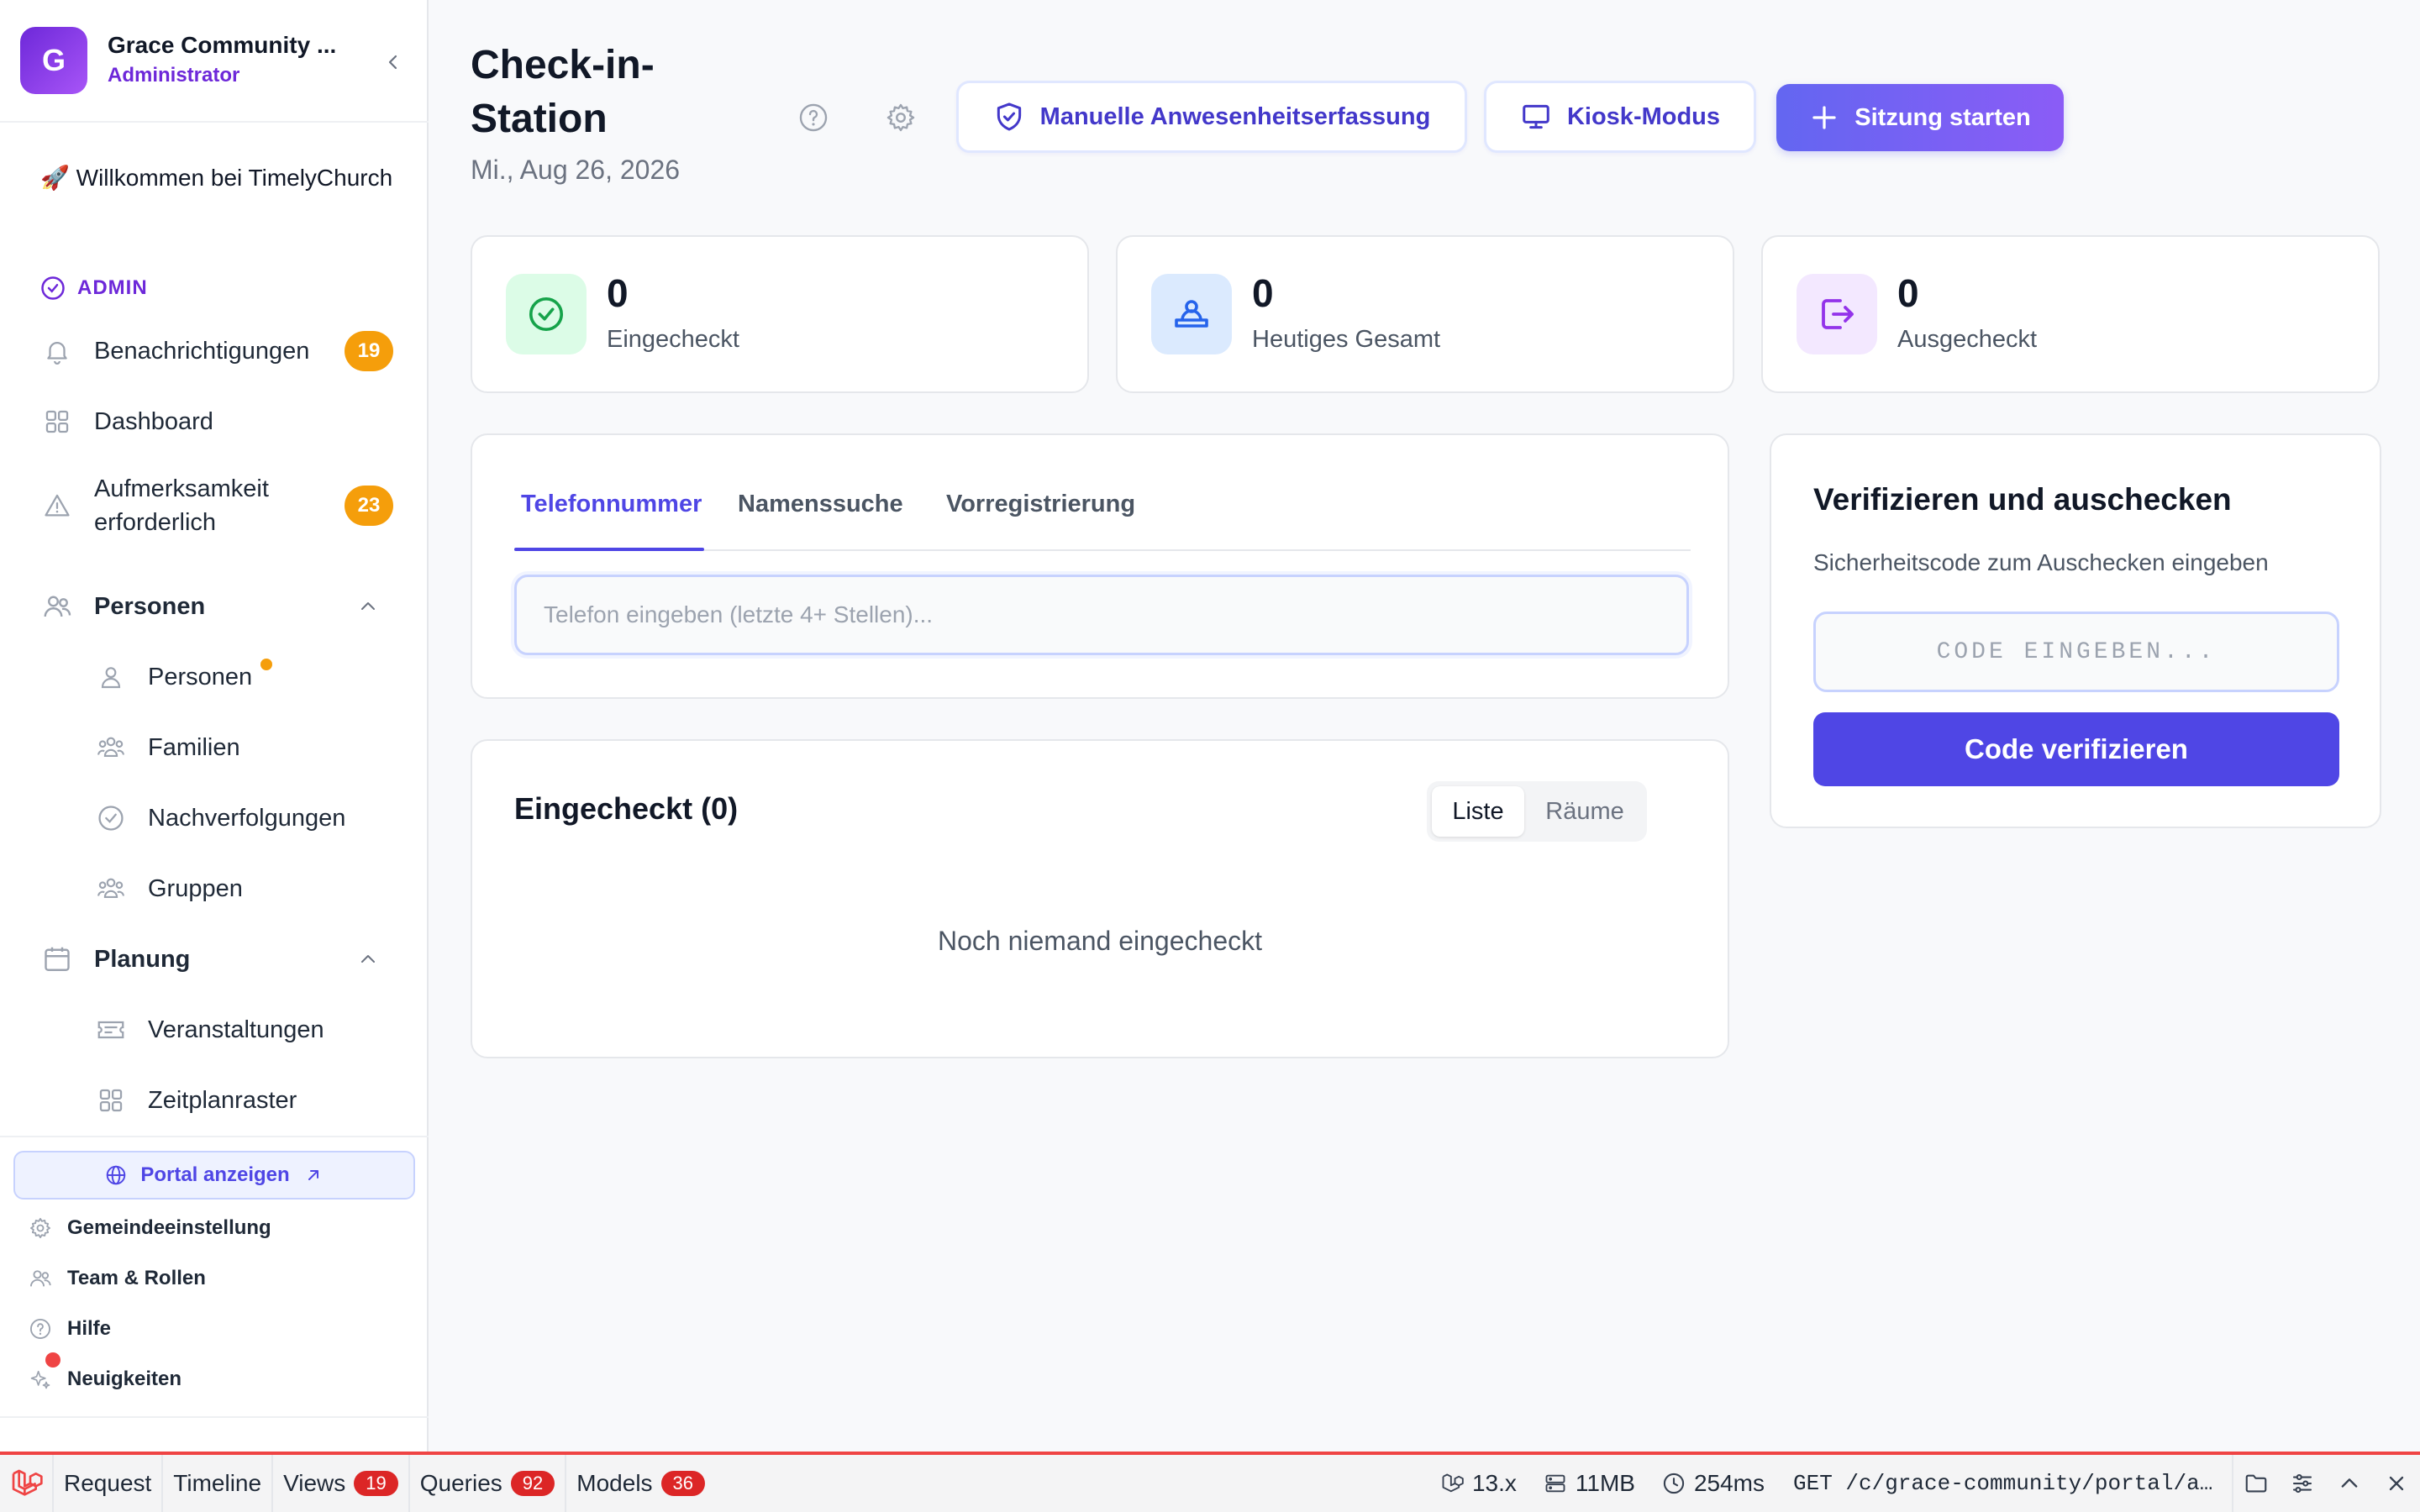  What do you see at coordinates (641, 1483) in the screenshot?
I see `debug-tab-models: Models 36` at bounding box center [641, 1483].